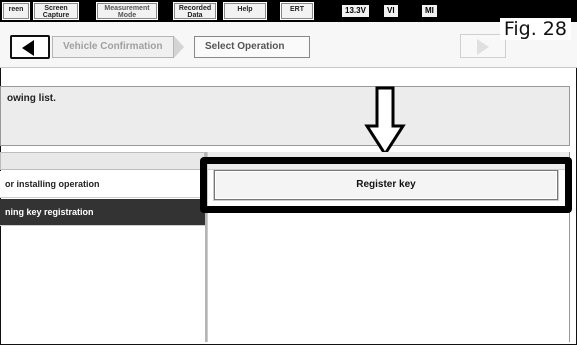  I want to click on help-button: Help, so click(245, 11).